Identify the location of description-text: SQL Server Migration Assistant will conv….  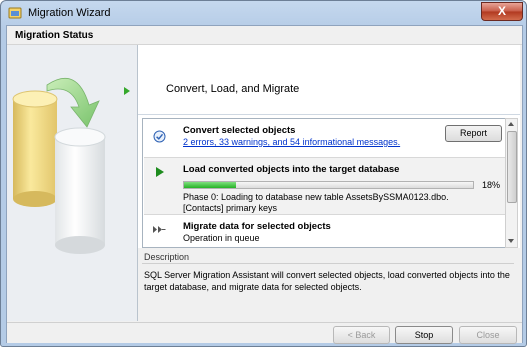
(327, 281).